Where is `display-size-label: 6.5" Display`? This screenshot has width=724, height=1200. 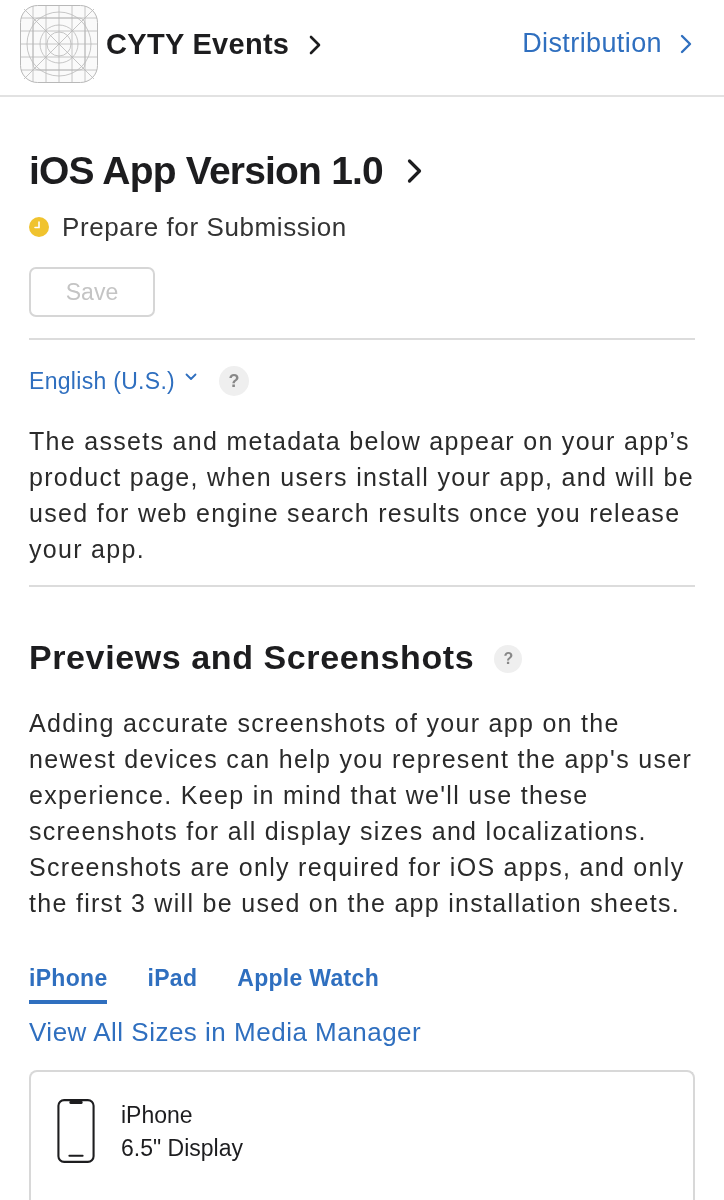
display-size-label: 6.5" Display is located at coordinates (182, 1148).